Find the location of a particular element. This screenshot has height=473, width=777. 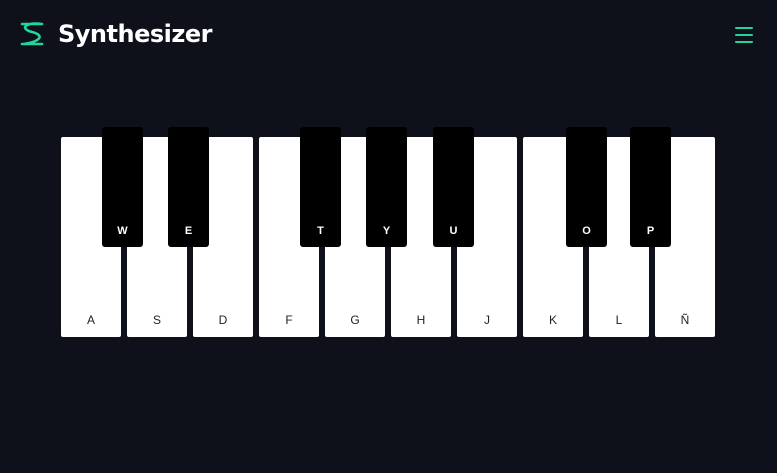

black-key-u: U is located at coordinates (453, 187).